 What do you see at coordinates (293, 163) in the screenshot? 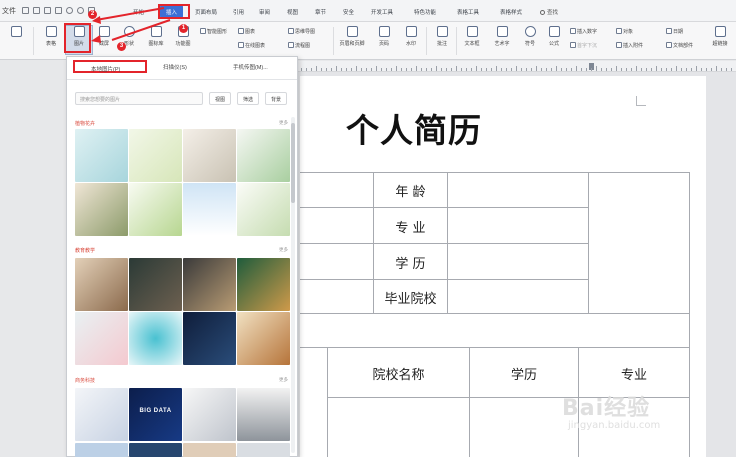
I see `scrollbar-thumb` at bounding box center [293, 163].